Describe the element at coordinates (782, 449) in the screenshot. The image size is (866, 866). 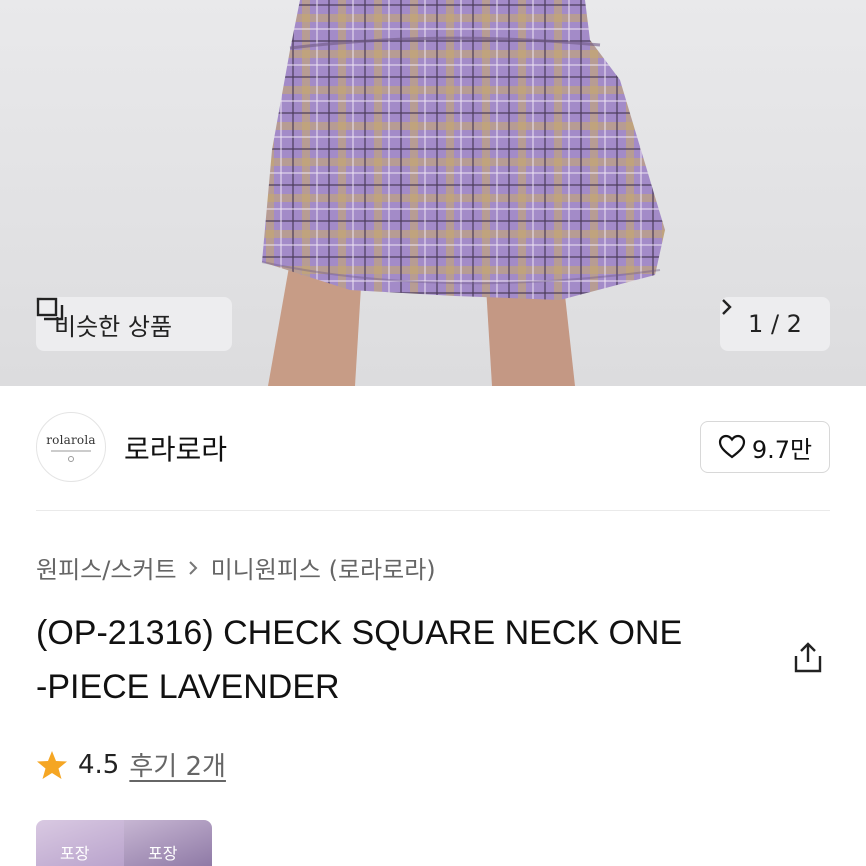
I see `like-count: 9.7만` at that location.